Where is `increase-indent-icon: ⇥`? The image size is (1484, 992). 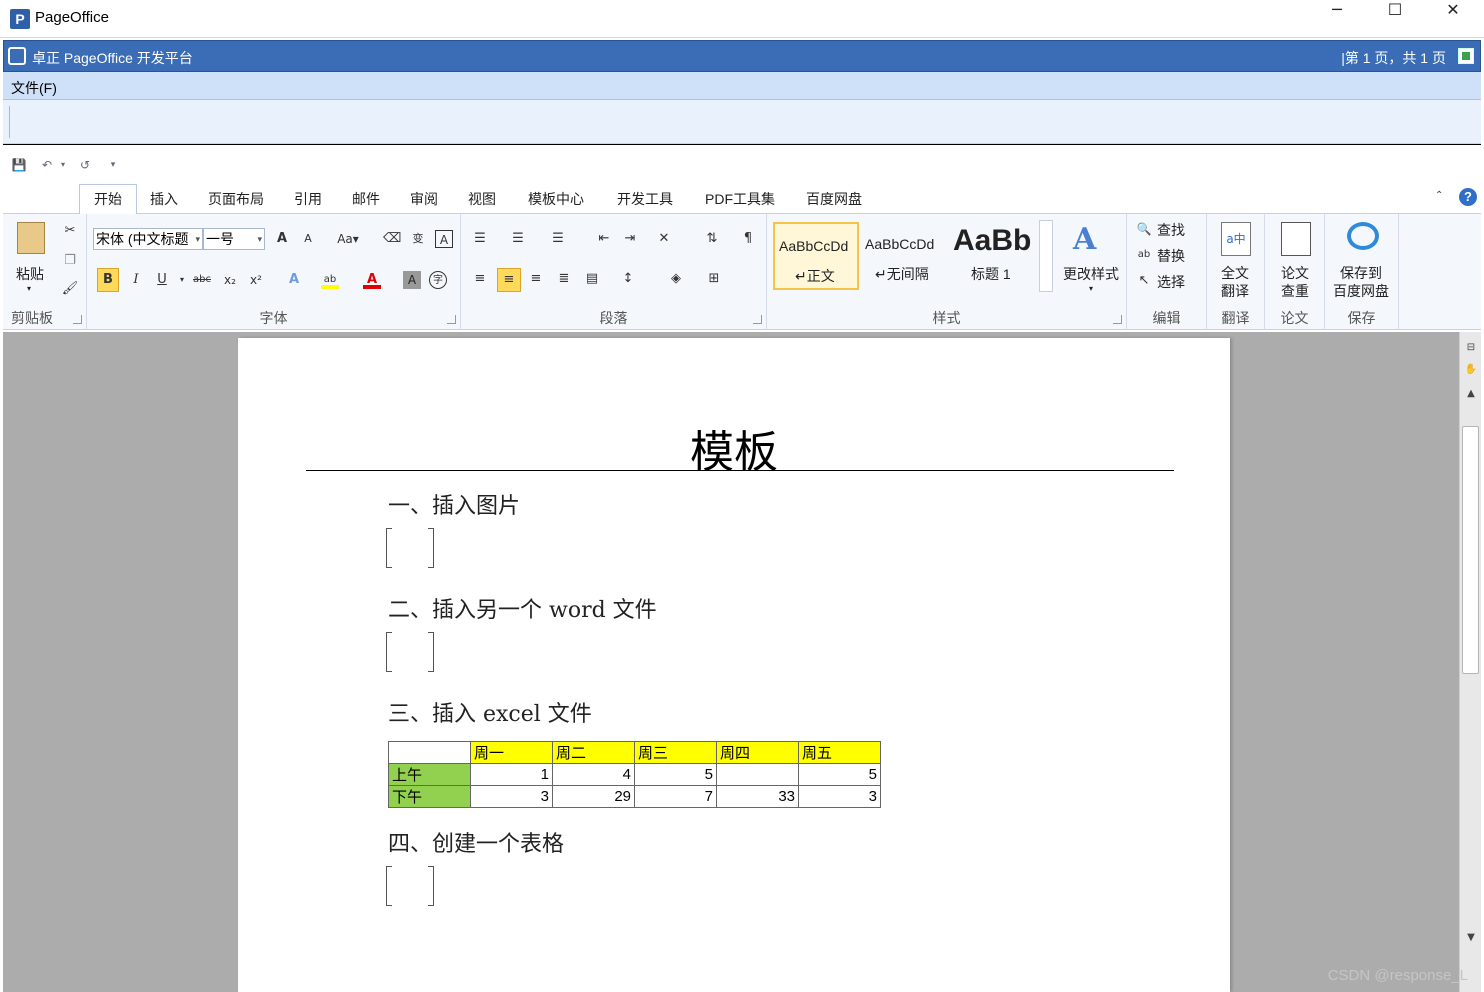
increase-indent-icon: ⇥ is located at coordinates (630, 239).